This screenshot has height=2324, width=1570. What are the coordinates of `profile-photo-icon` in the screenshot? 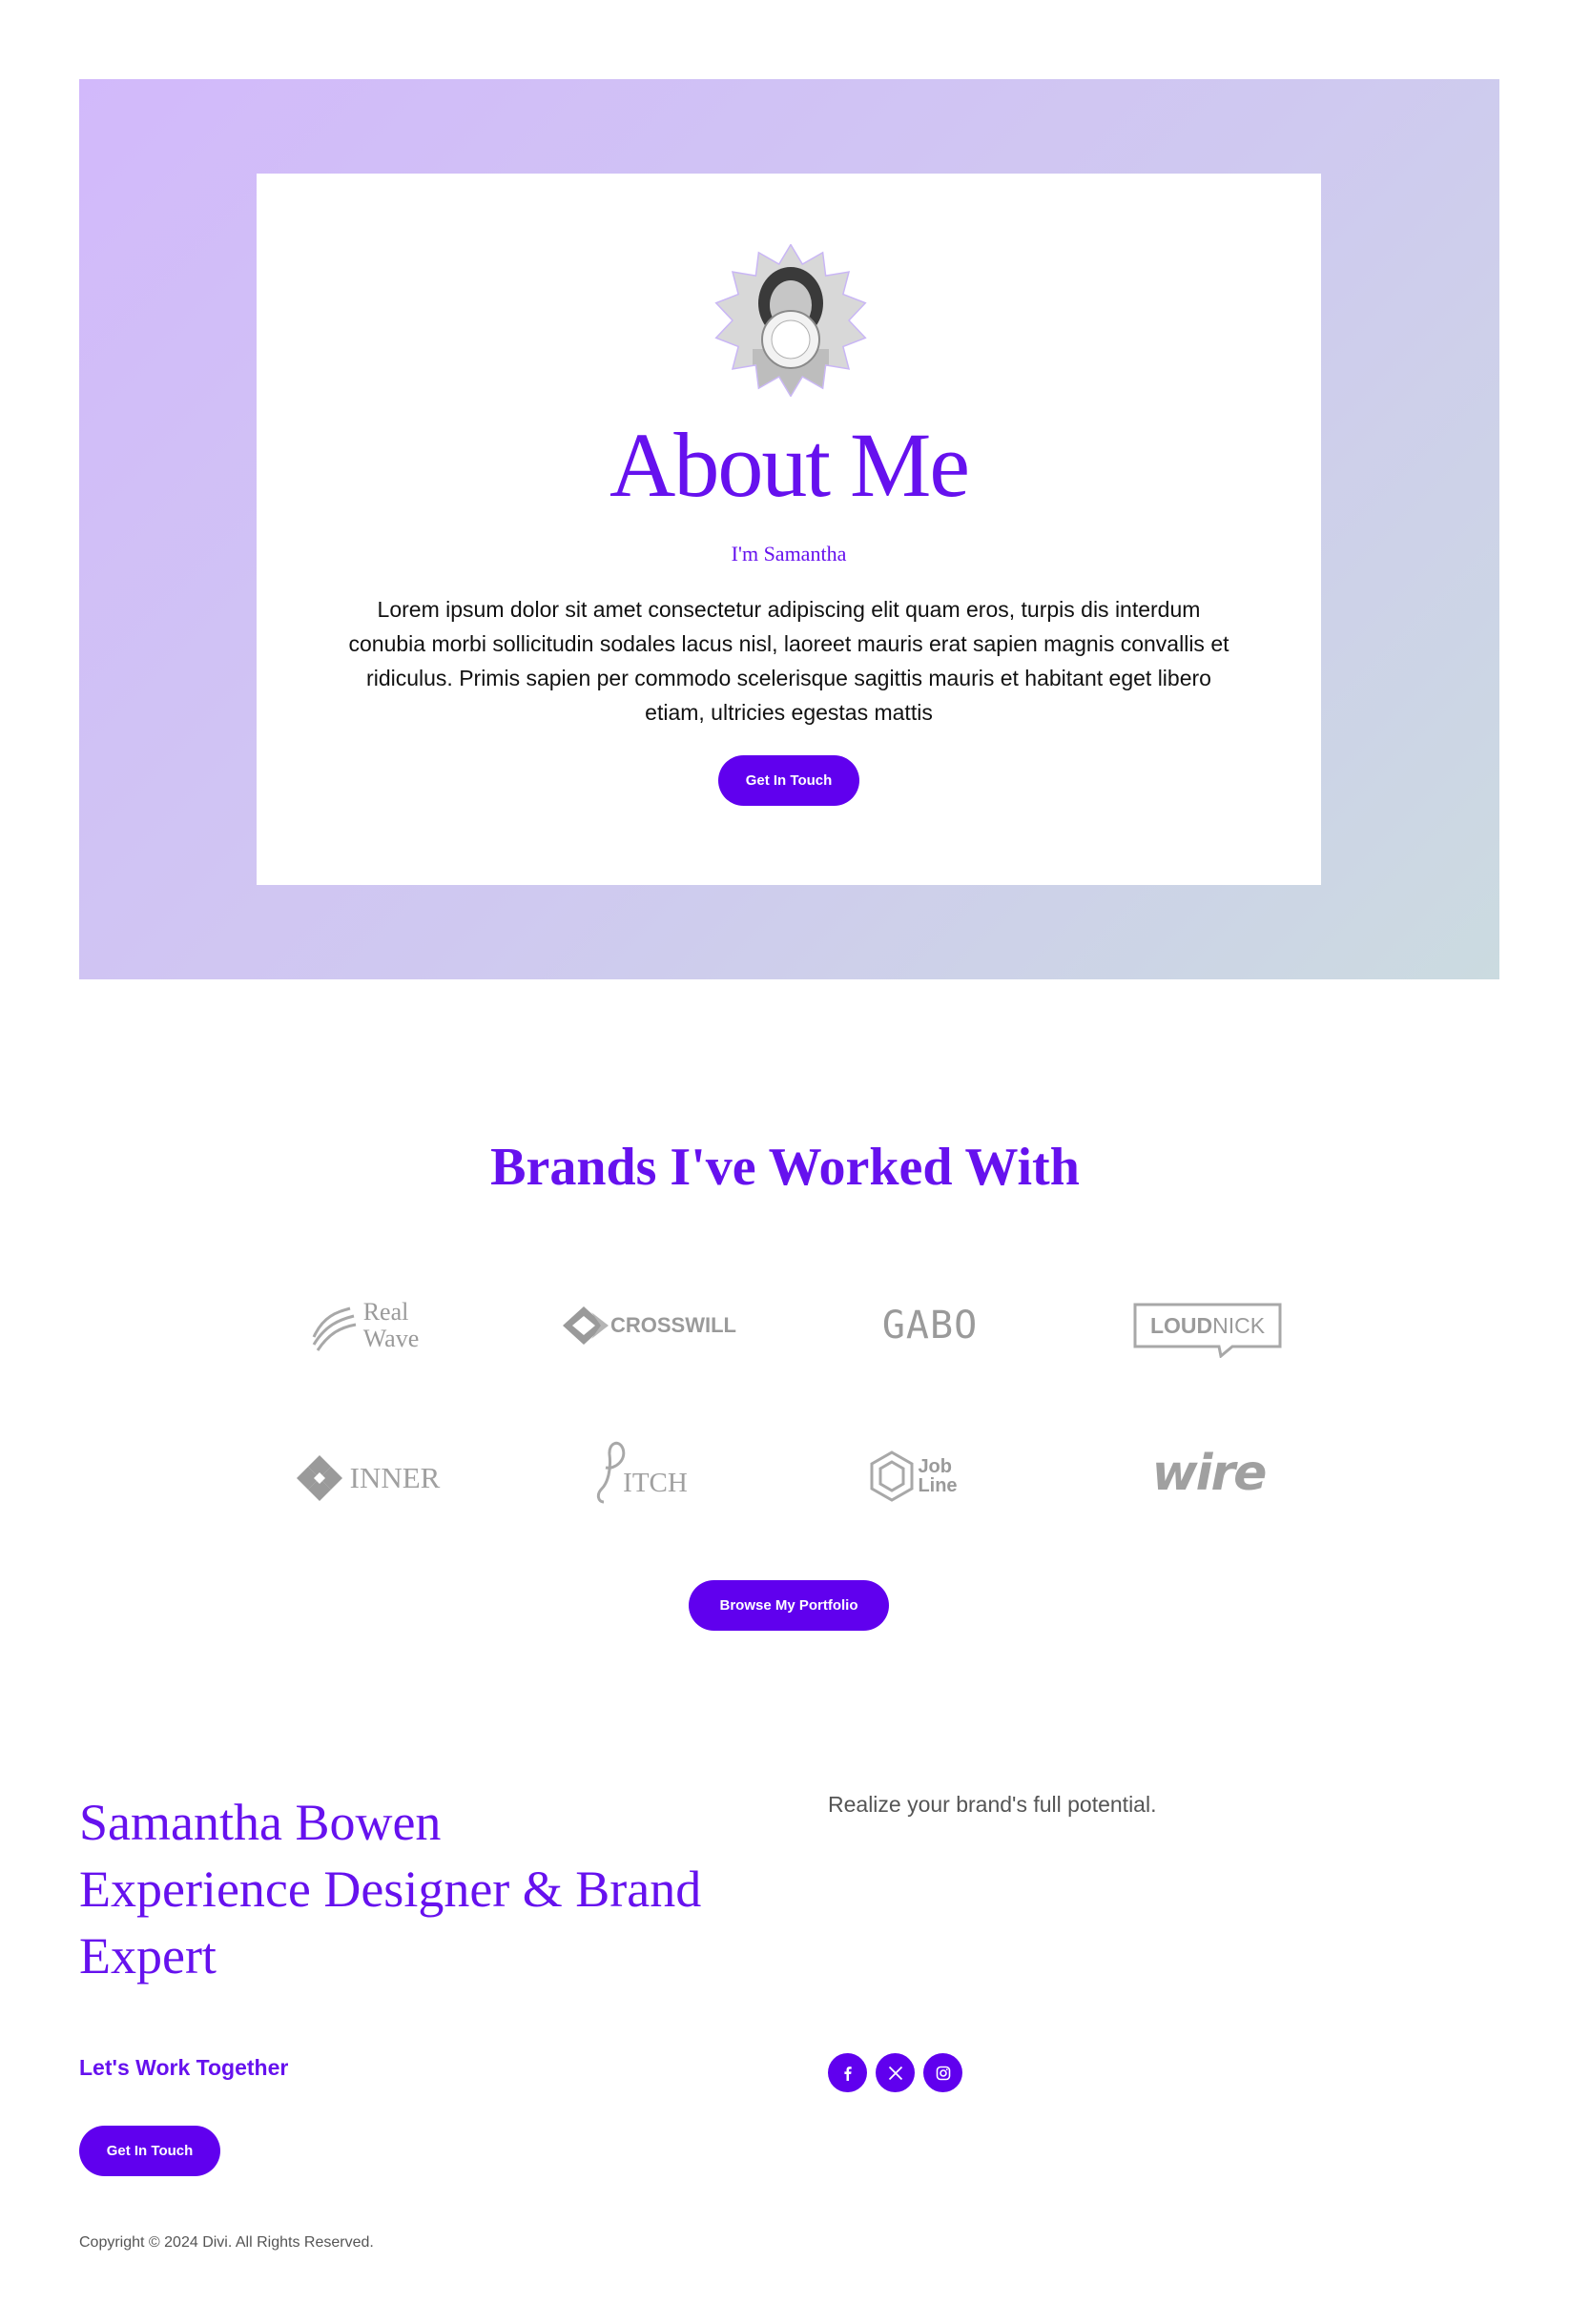 It's located at (790, 320).